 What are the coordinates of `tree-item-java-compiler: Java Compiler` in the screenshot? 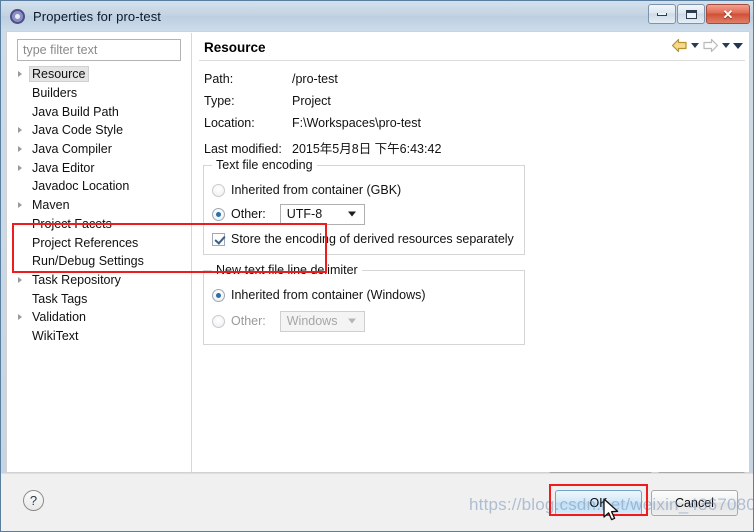 It's located at (100, 149).